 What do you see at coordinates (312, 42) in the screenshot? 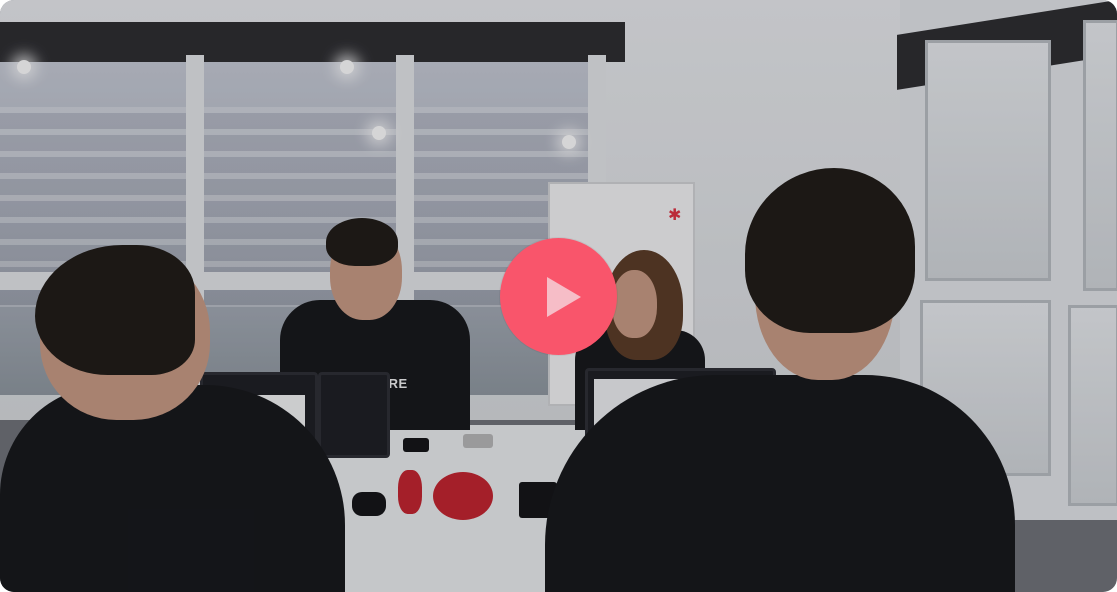
I see `window-blind` at bounding box center [312, 42].